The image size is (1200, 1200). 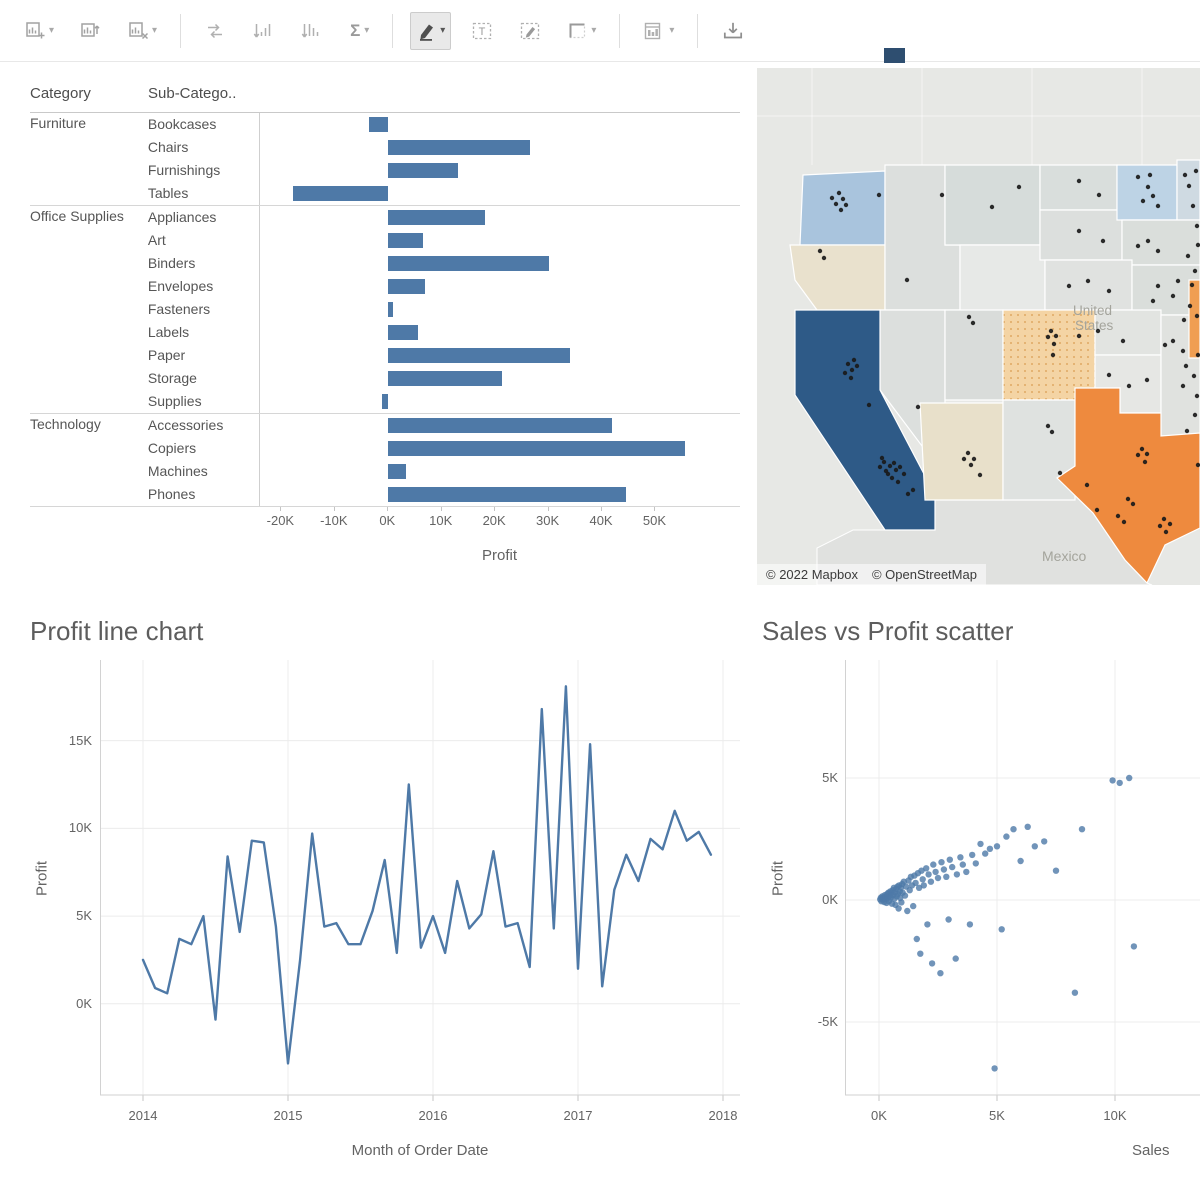 What do you see at coordinates (203, 147) in the screenshot?
I see `subcategory-label: Chairs` at bounding box center [203, 147].